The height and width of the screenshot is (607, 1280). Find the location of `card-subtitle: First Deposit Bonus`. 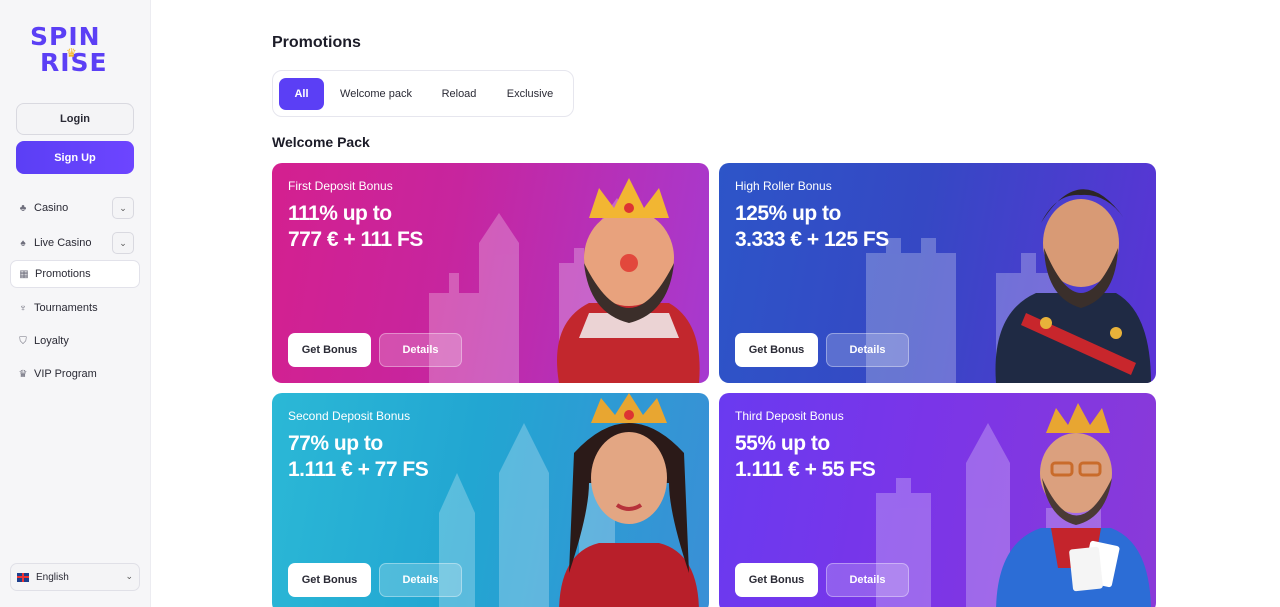

card-subtitle: First Deposit Bonus is located at coordinates (340, 186).